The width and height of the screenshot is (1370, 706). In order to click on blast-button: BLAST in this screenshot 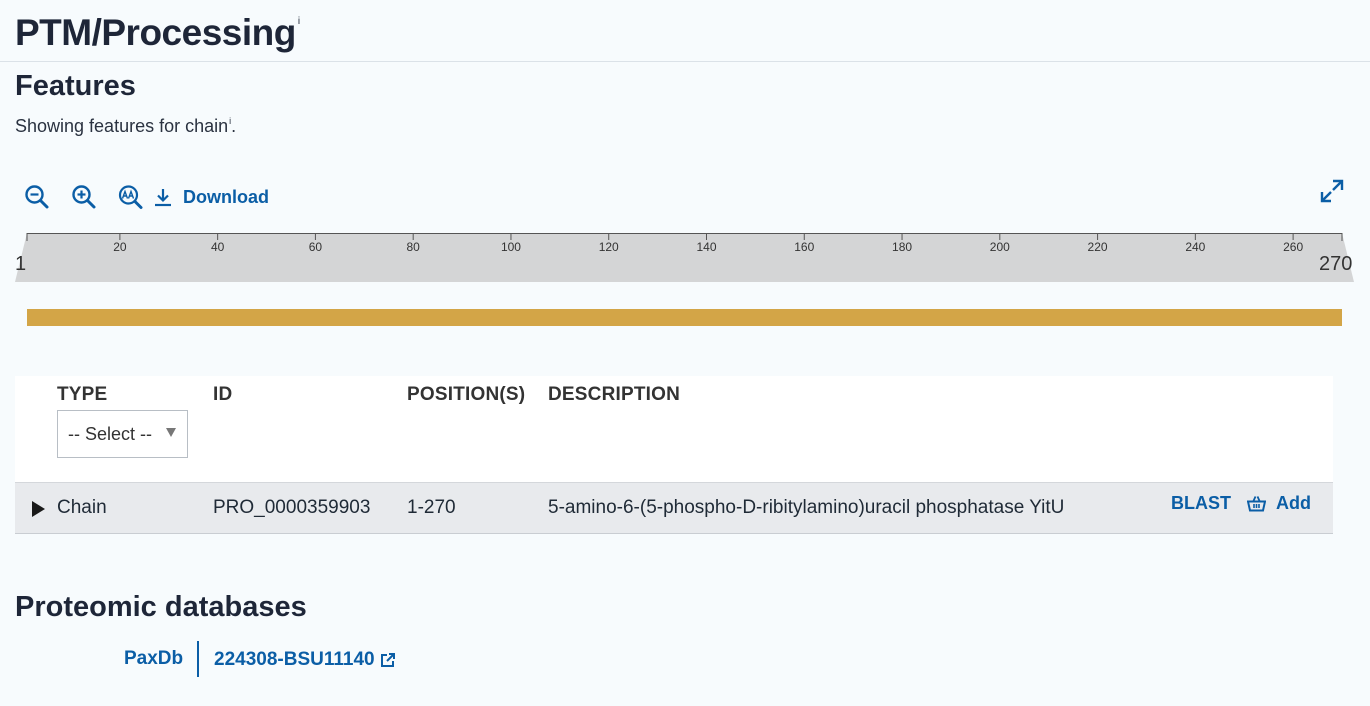, I will do `click(1201, 503)`.